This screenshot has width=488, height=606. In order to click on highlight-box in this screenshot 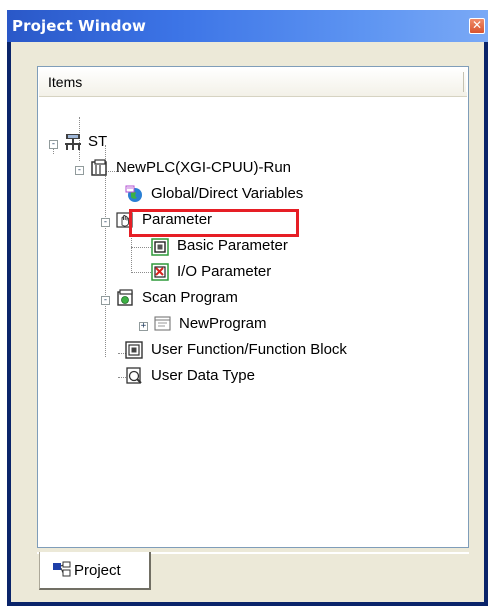, I will do `click(214, 223)`.